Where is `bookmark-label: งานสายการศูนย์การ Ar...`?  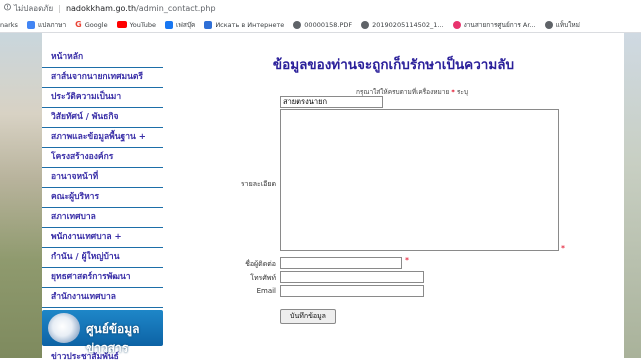
bookmark-label: งานสายการศูนย์การ Ar... is located at coordinates (499, 24).